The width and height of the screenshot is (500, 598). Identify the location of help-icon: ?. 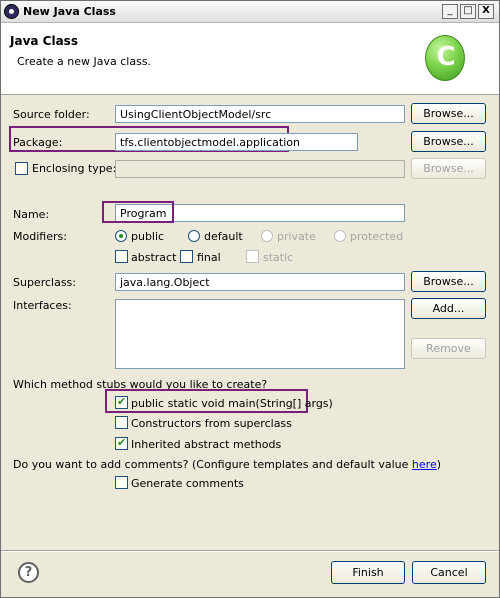
(28, 572).